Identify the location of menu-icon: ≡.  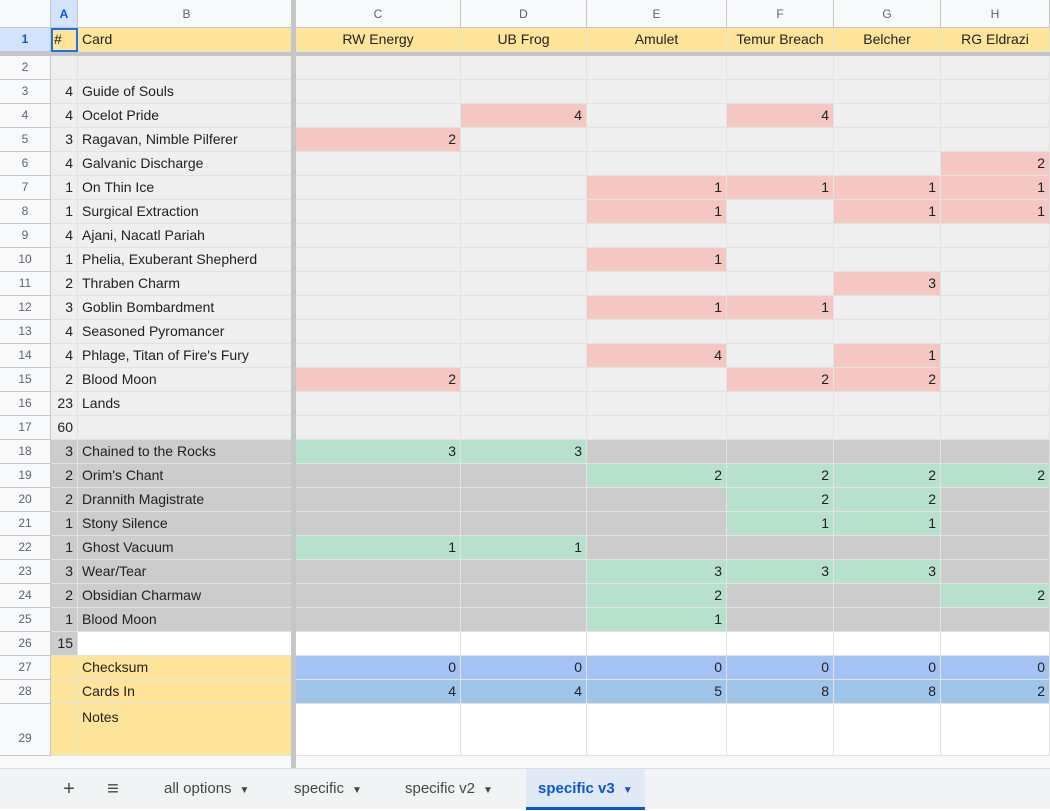
(113, 789).